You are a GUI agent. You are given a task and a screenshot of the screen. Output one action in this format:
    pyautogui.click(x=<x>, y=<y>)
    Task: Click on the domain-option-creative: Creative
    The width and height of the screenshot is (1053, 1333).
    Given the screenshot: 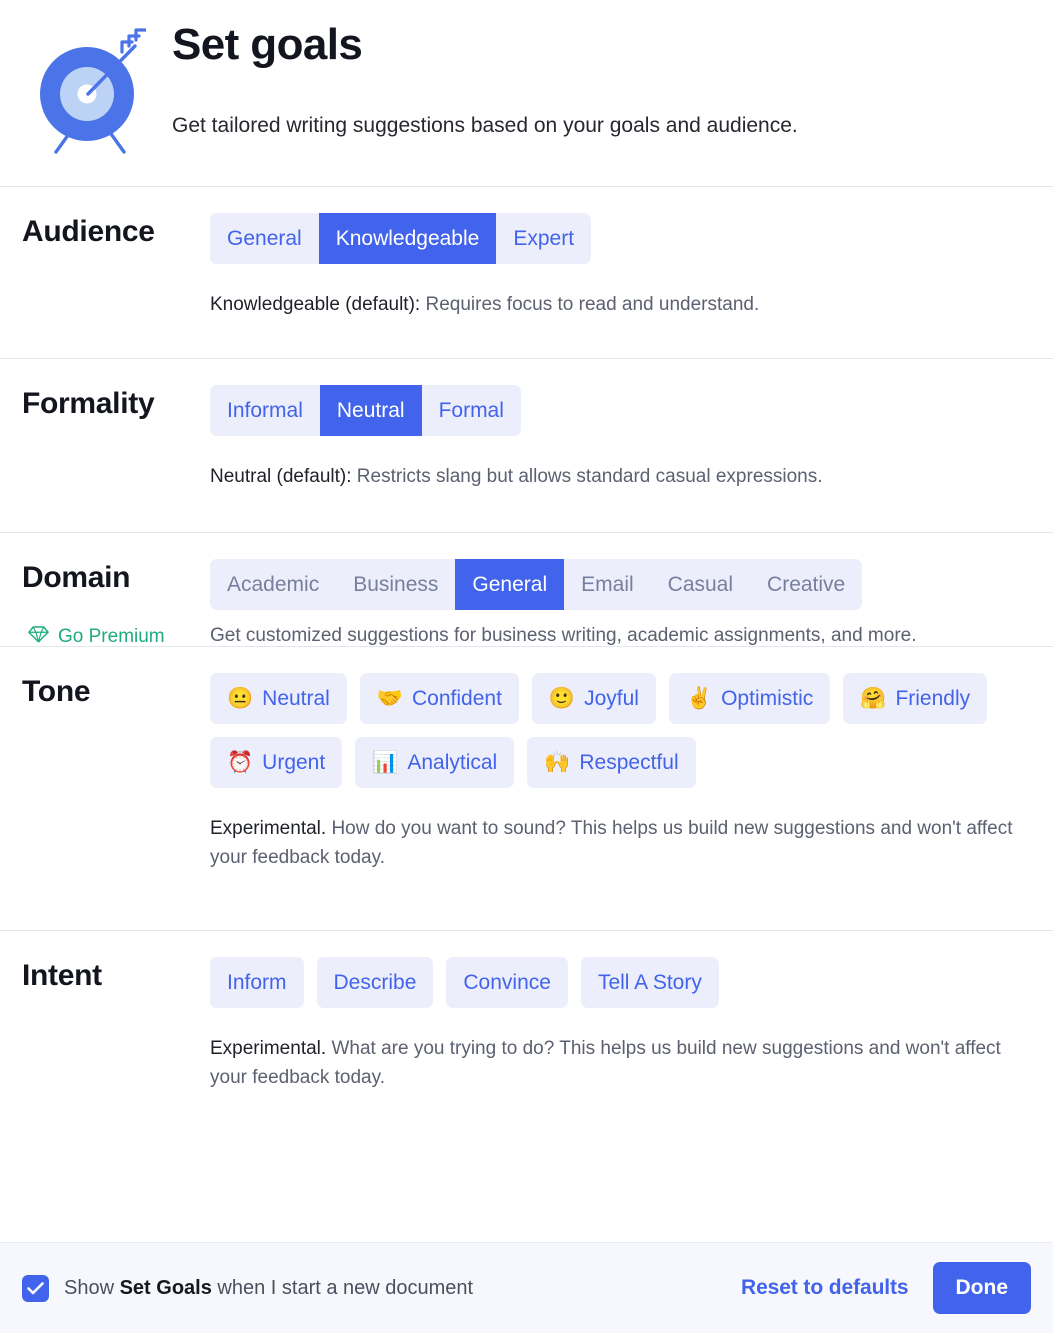 What is the action you would take?
    pyautogui.click(x=806, y=584)
    